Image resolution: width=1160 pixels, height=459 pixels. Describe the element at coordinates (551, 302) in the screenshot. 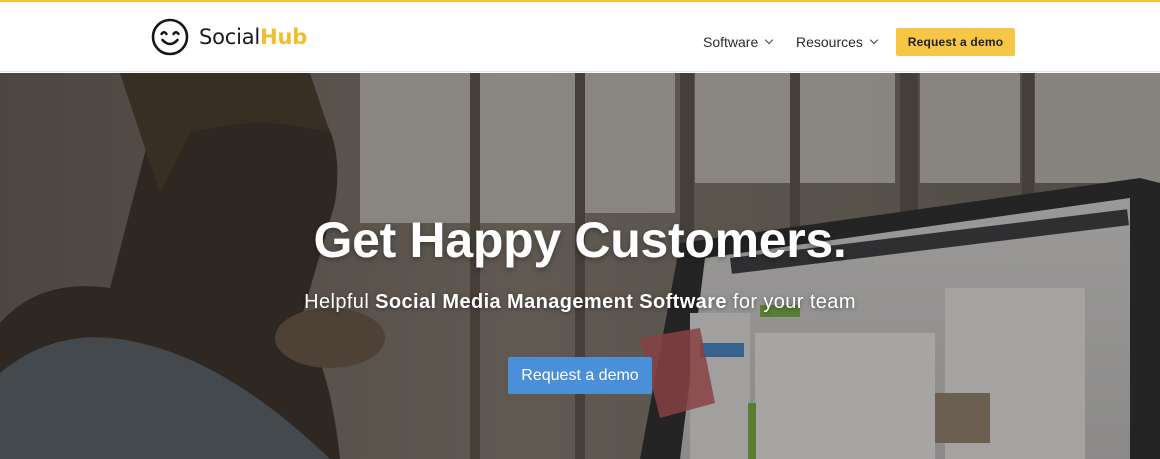

I see `subheadline-emphasis: Social Media Management Software` at that location.